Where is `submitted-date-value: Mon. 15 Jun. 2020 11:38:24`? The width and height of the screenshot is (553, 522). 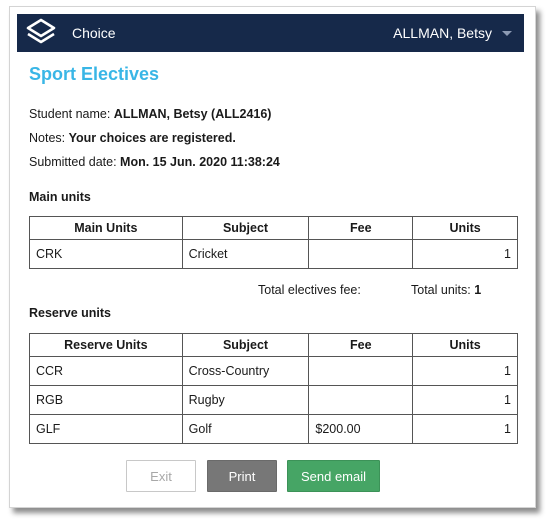 submitted-date-value: Mon. 15 Jun. 2020 11:38:24 is located at coordinates (200, 162).